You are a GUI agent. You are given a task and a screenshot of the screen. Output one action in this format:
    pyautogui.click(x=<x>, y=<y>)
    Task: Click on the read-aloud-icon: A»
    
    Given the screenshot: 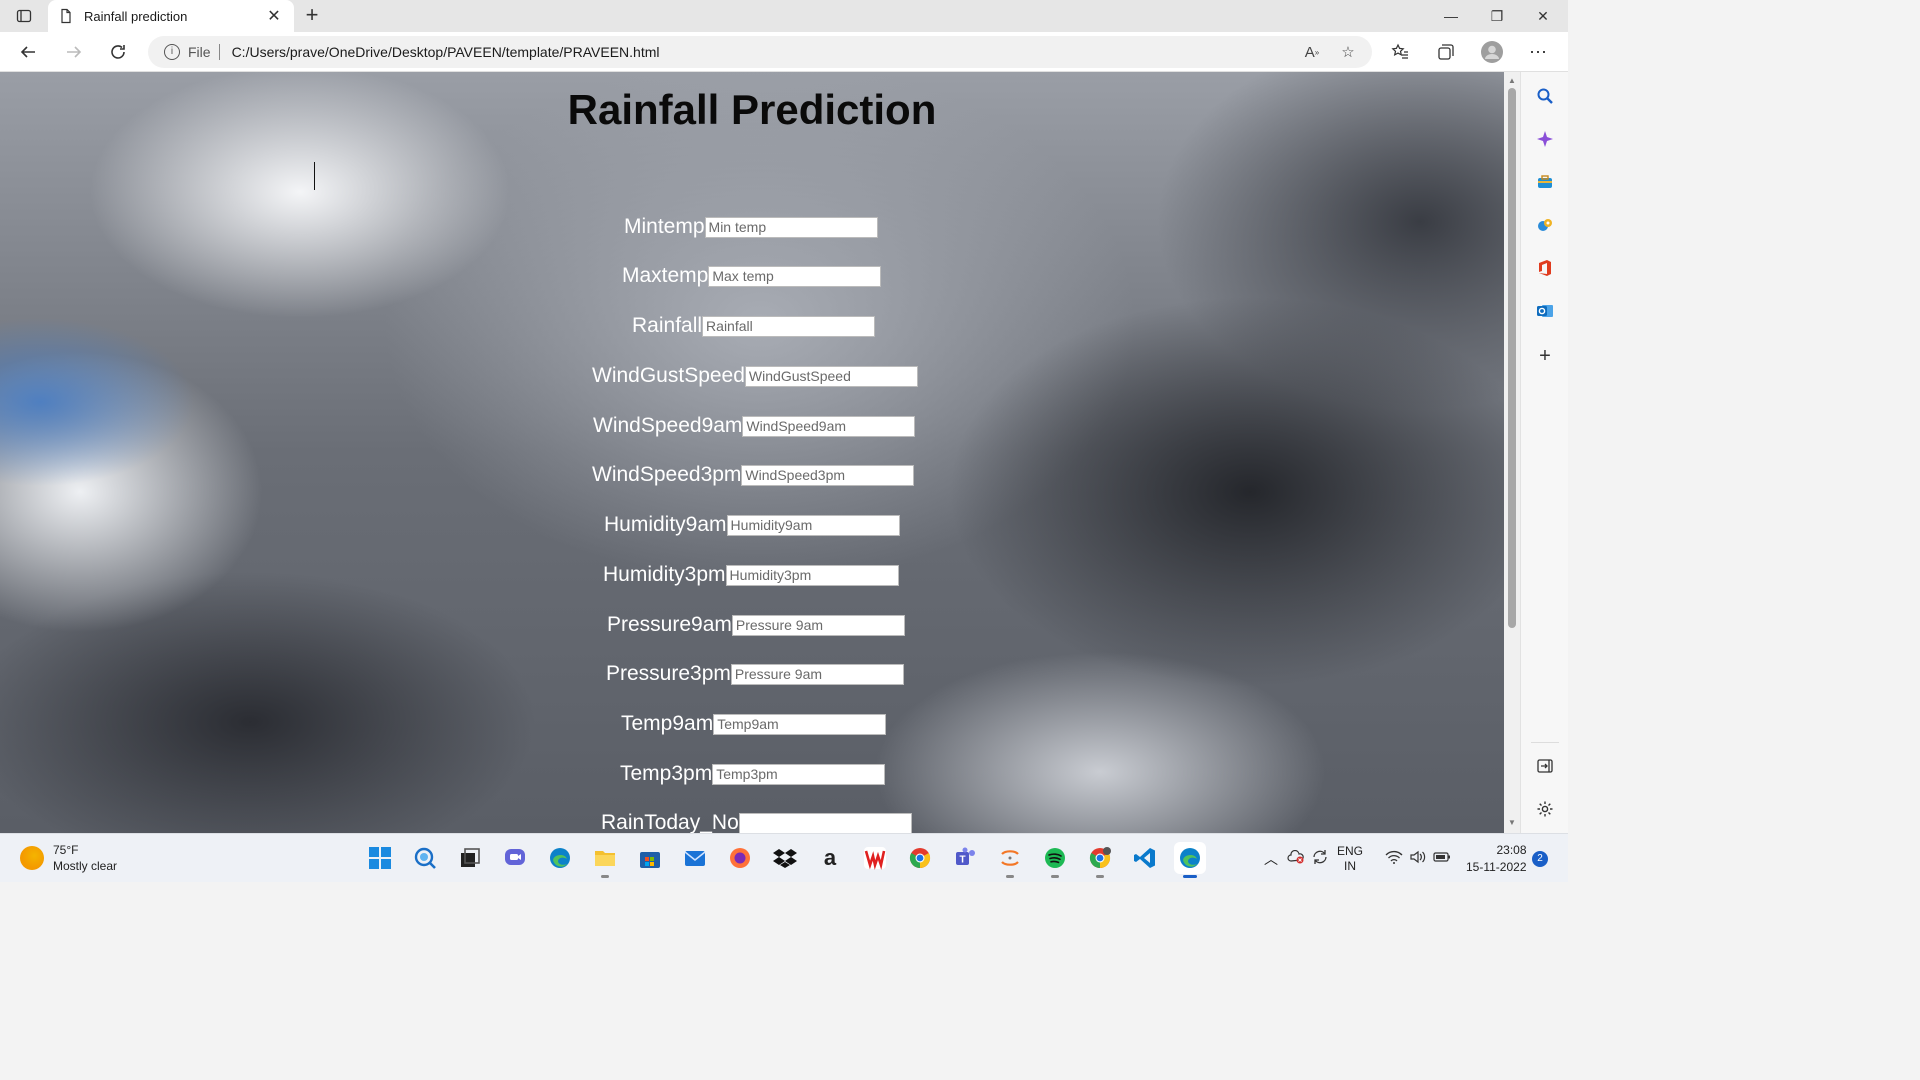 What is the action you would take?
    pyautogui.click(x=1312, y=52)
    